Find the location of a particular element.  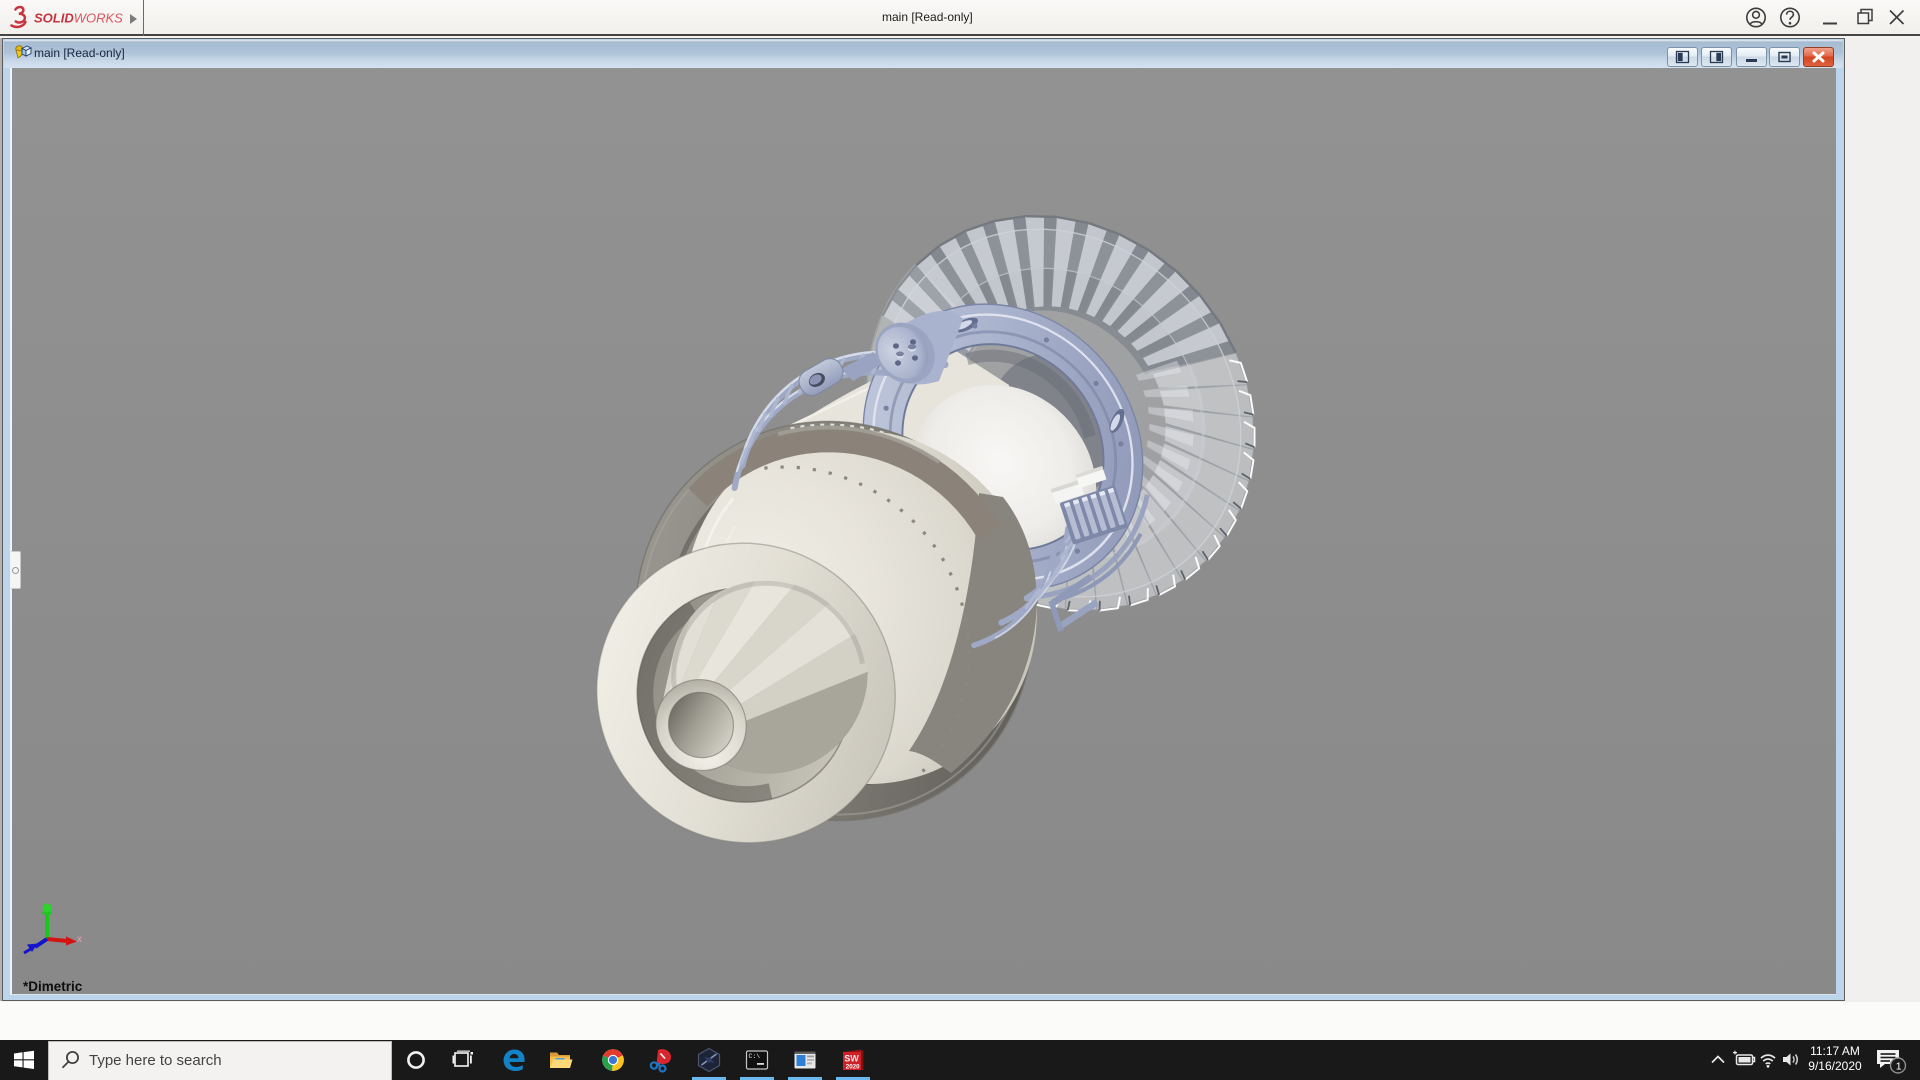

svg-text: SOLIDWORKS is located at coordinates (78, 18).